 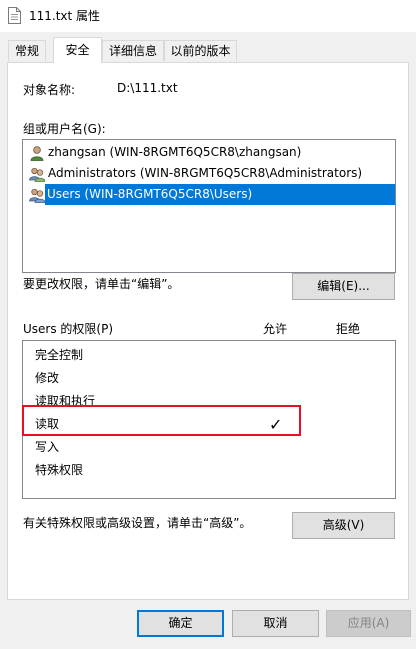 What do you see at coordinates (133, 50) in the screenshot?
I see `tab-details: 详细信息` at bounding box center [133, 50].